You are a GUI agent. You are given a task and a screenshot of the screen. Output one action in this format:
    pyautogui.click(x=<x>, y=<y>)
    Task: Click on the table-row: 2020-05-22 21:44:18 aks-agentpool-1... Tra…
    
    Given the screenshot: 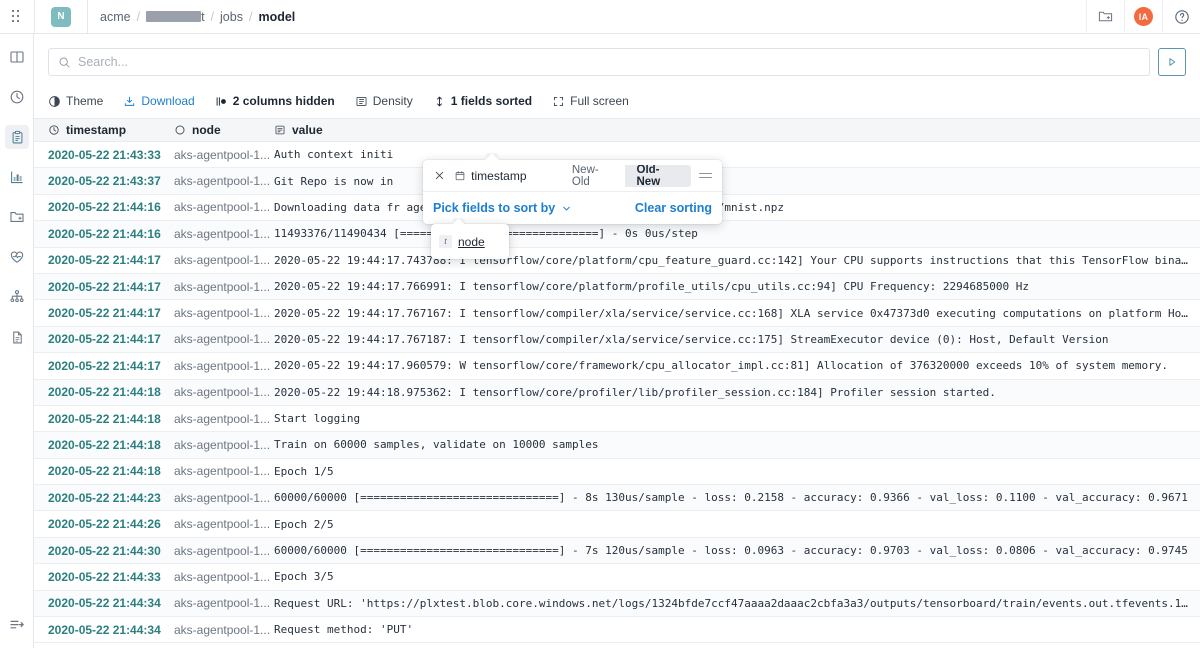 What is the action you would take?
    pyautogui.click(x=617, y=445)
    